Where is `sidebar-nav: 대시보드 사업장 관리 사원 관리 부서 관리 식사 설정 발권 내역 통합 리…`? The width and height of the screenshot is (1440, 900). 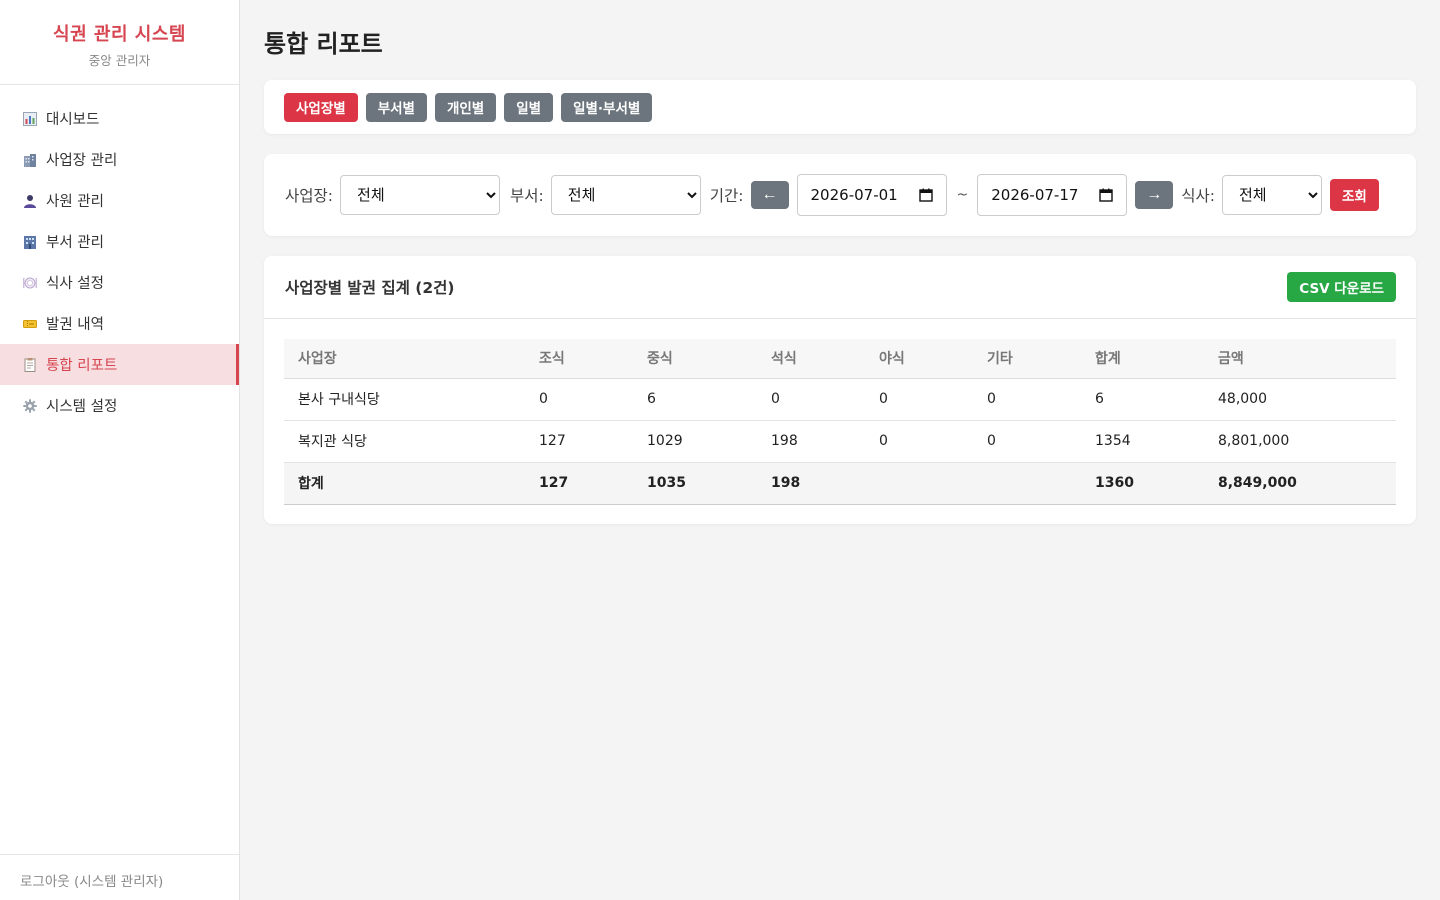
sidebar-nav: 대시보드 사업장 관리 사원 관리 부서 관리 식사 설정 발권 내역 통합 리… is located at coordinates (119, 255).